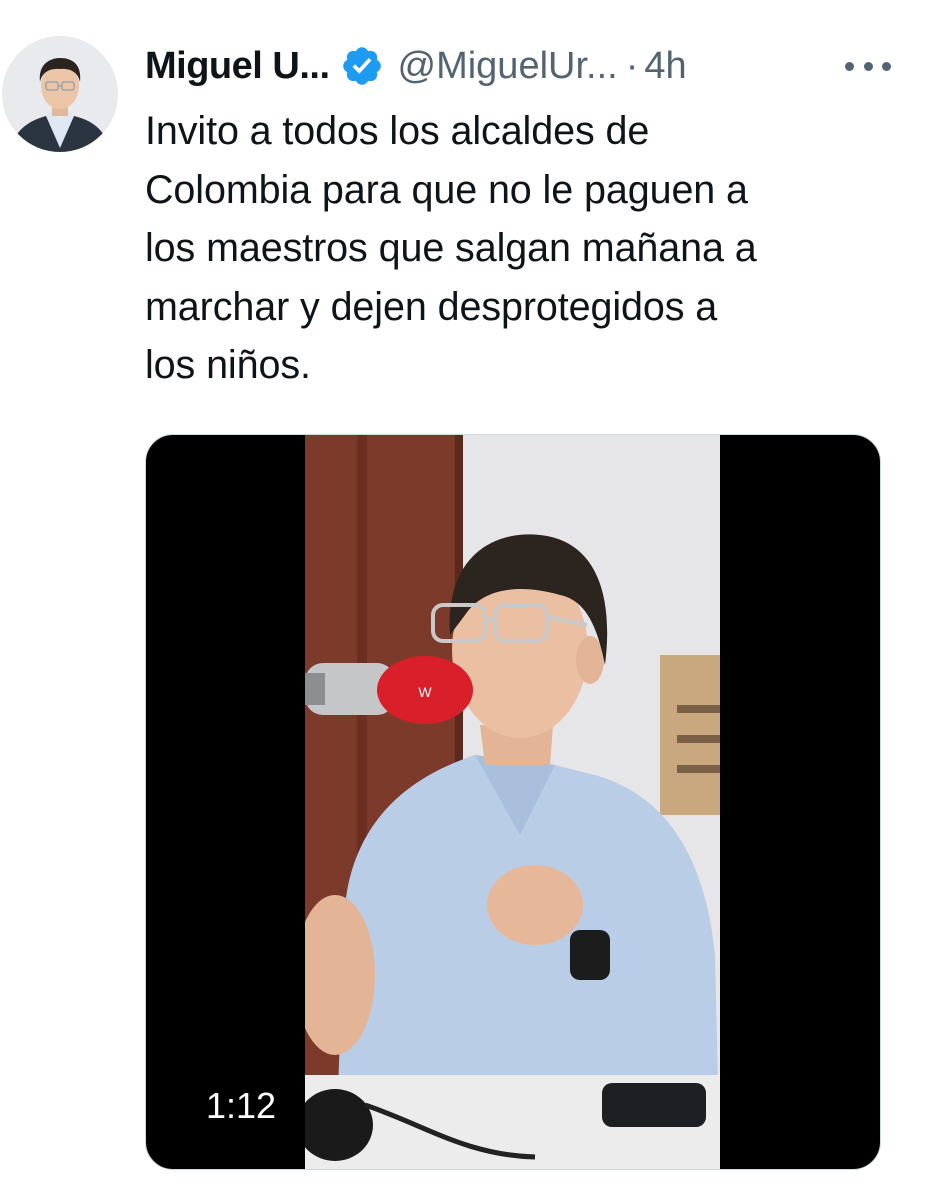 The image size is (931, 1200). What do you see at coordinates (868, 66) in the screenshot?
I see `more-options-icon` at bounding box center [868, 66].